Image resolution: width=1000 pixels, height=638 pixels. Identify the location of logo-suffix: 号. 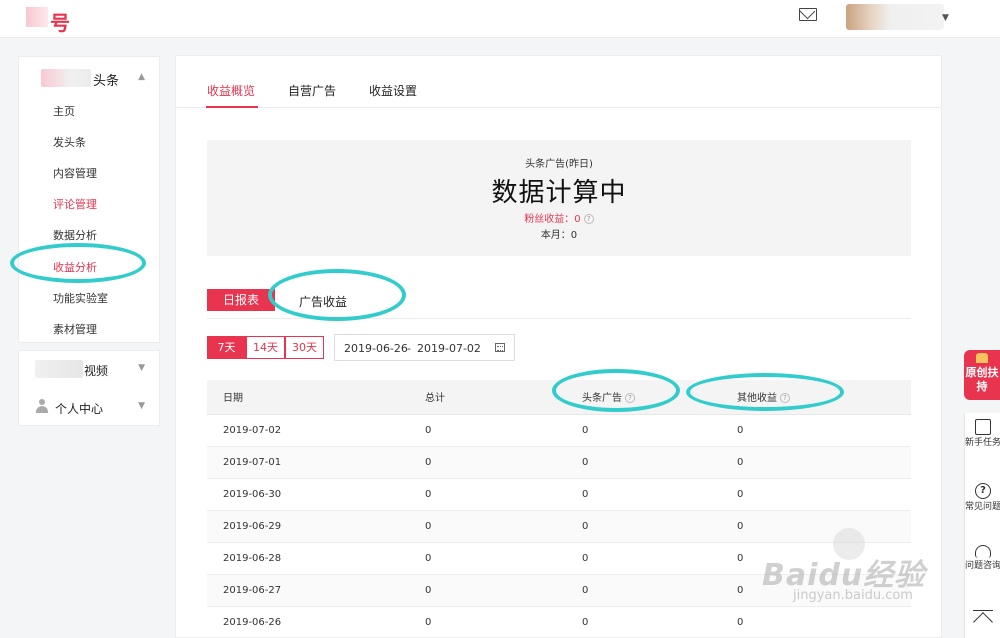
(60, 23).